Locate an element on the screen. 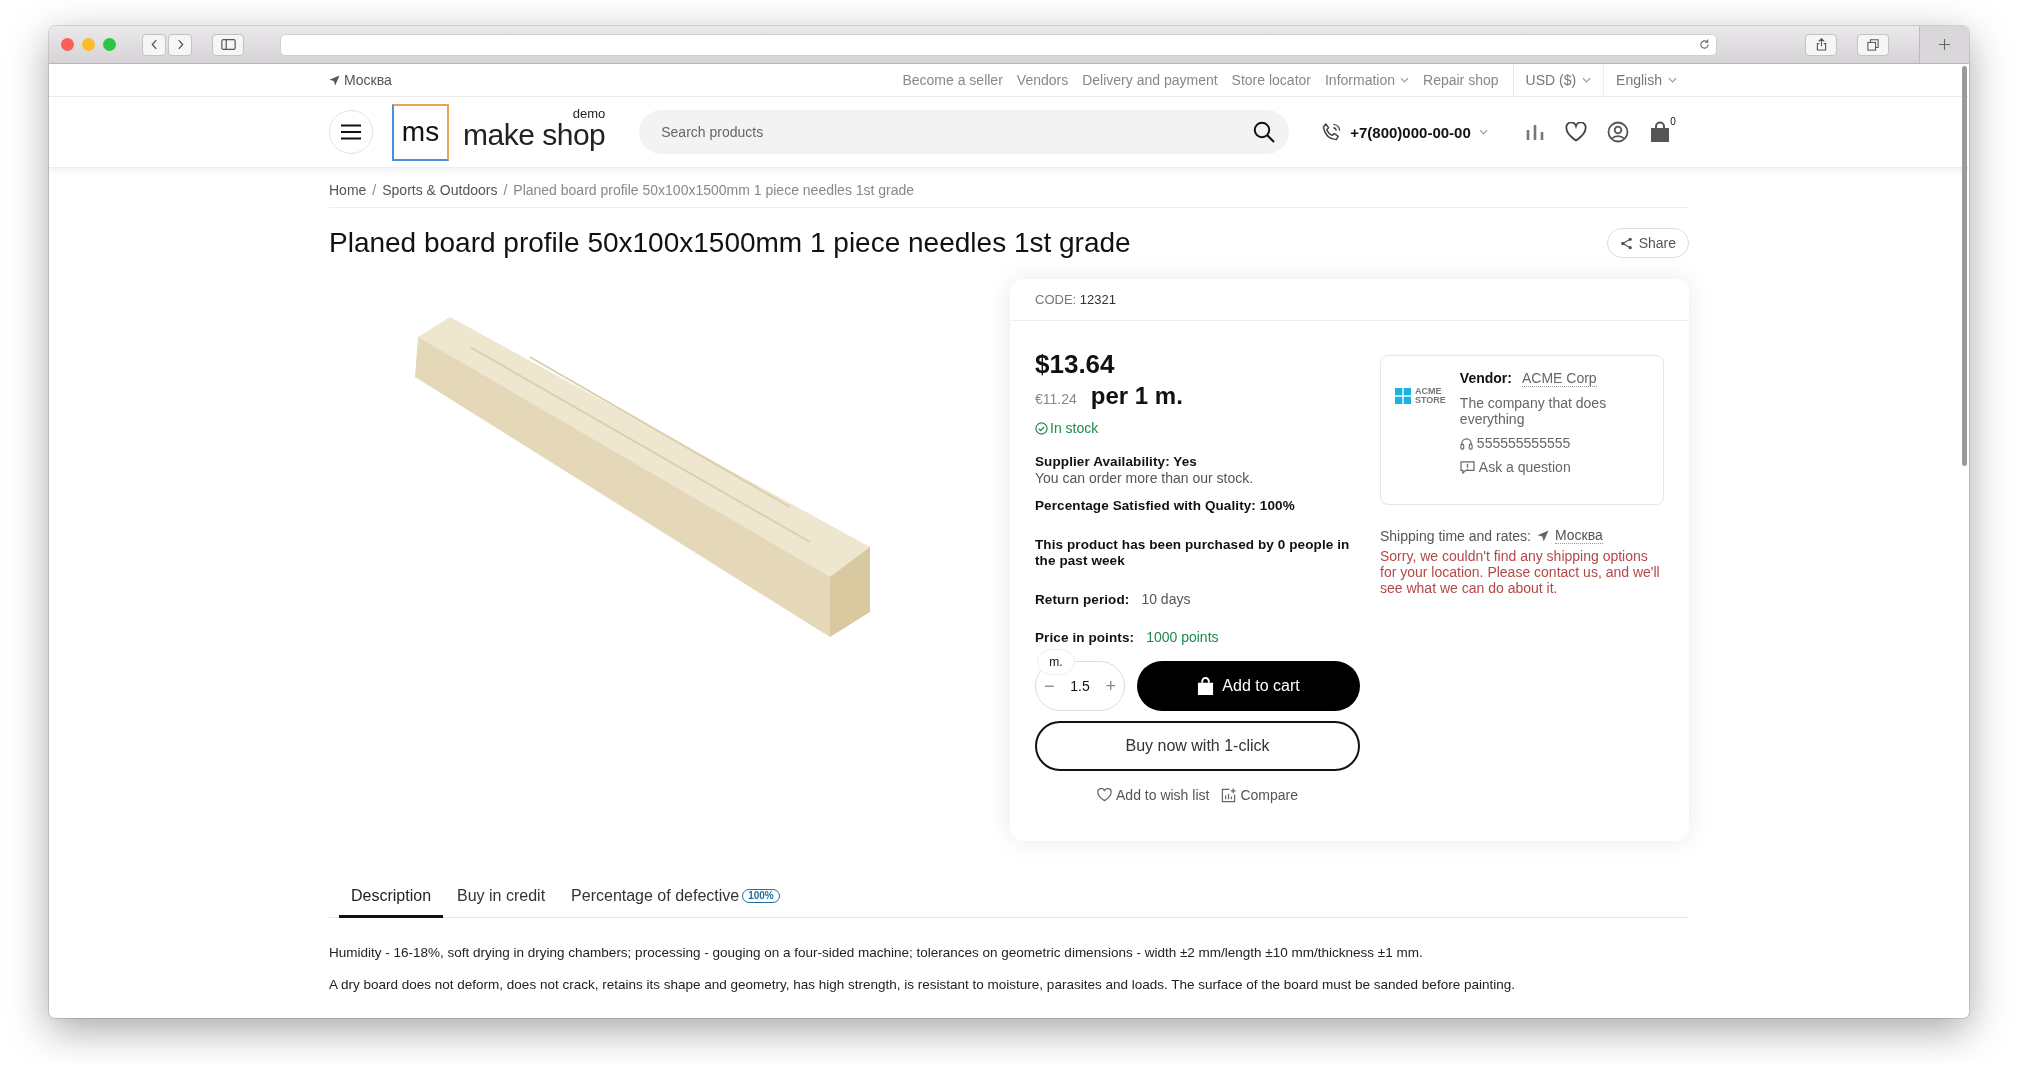 This screenshot has width=2018, height=1089. search-field: Search products is located at coordinates (964, 132).